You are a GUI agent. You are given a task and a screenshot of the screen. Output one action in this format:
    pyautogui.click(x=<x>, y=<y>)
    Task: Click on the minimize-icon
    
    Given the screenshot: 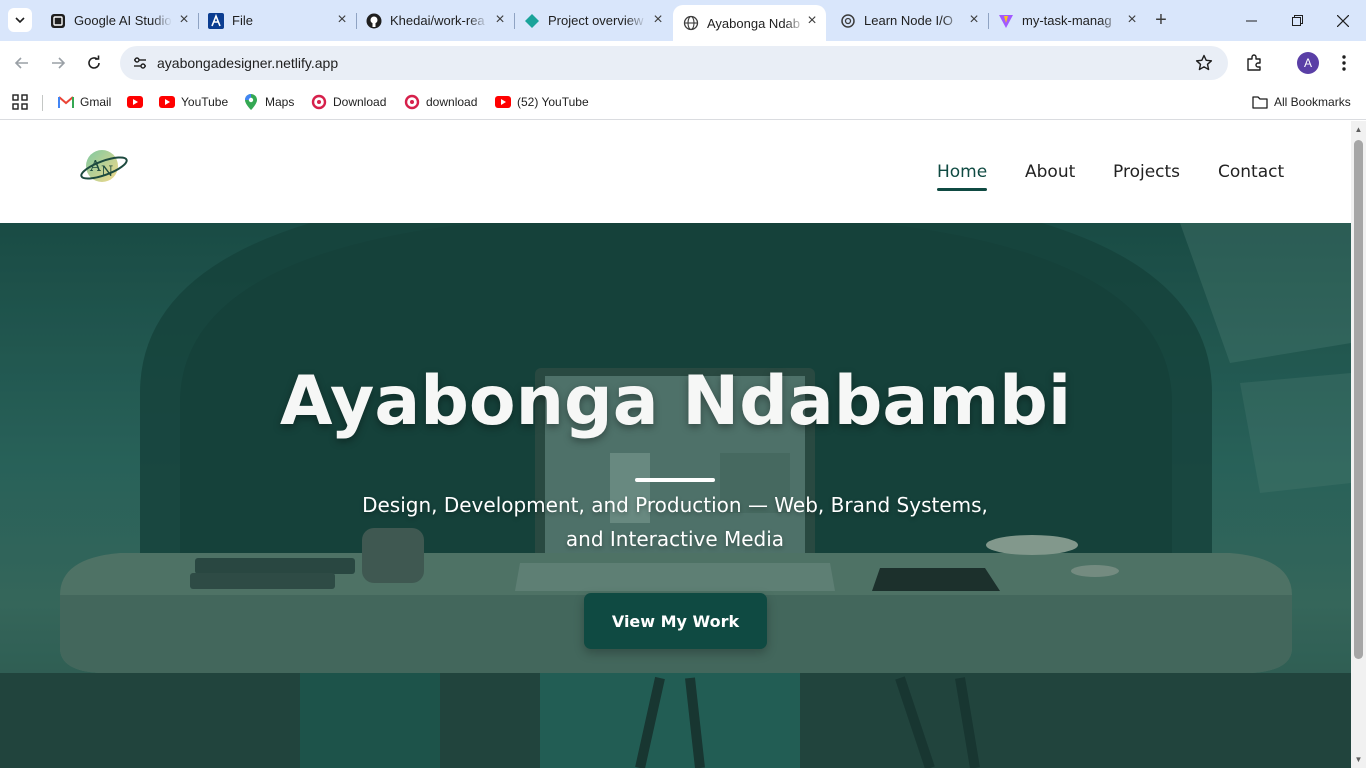 What is the action you would take?
    pyautogui.click(x=1251, y=21)
    